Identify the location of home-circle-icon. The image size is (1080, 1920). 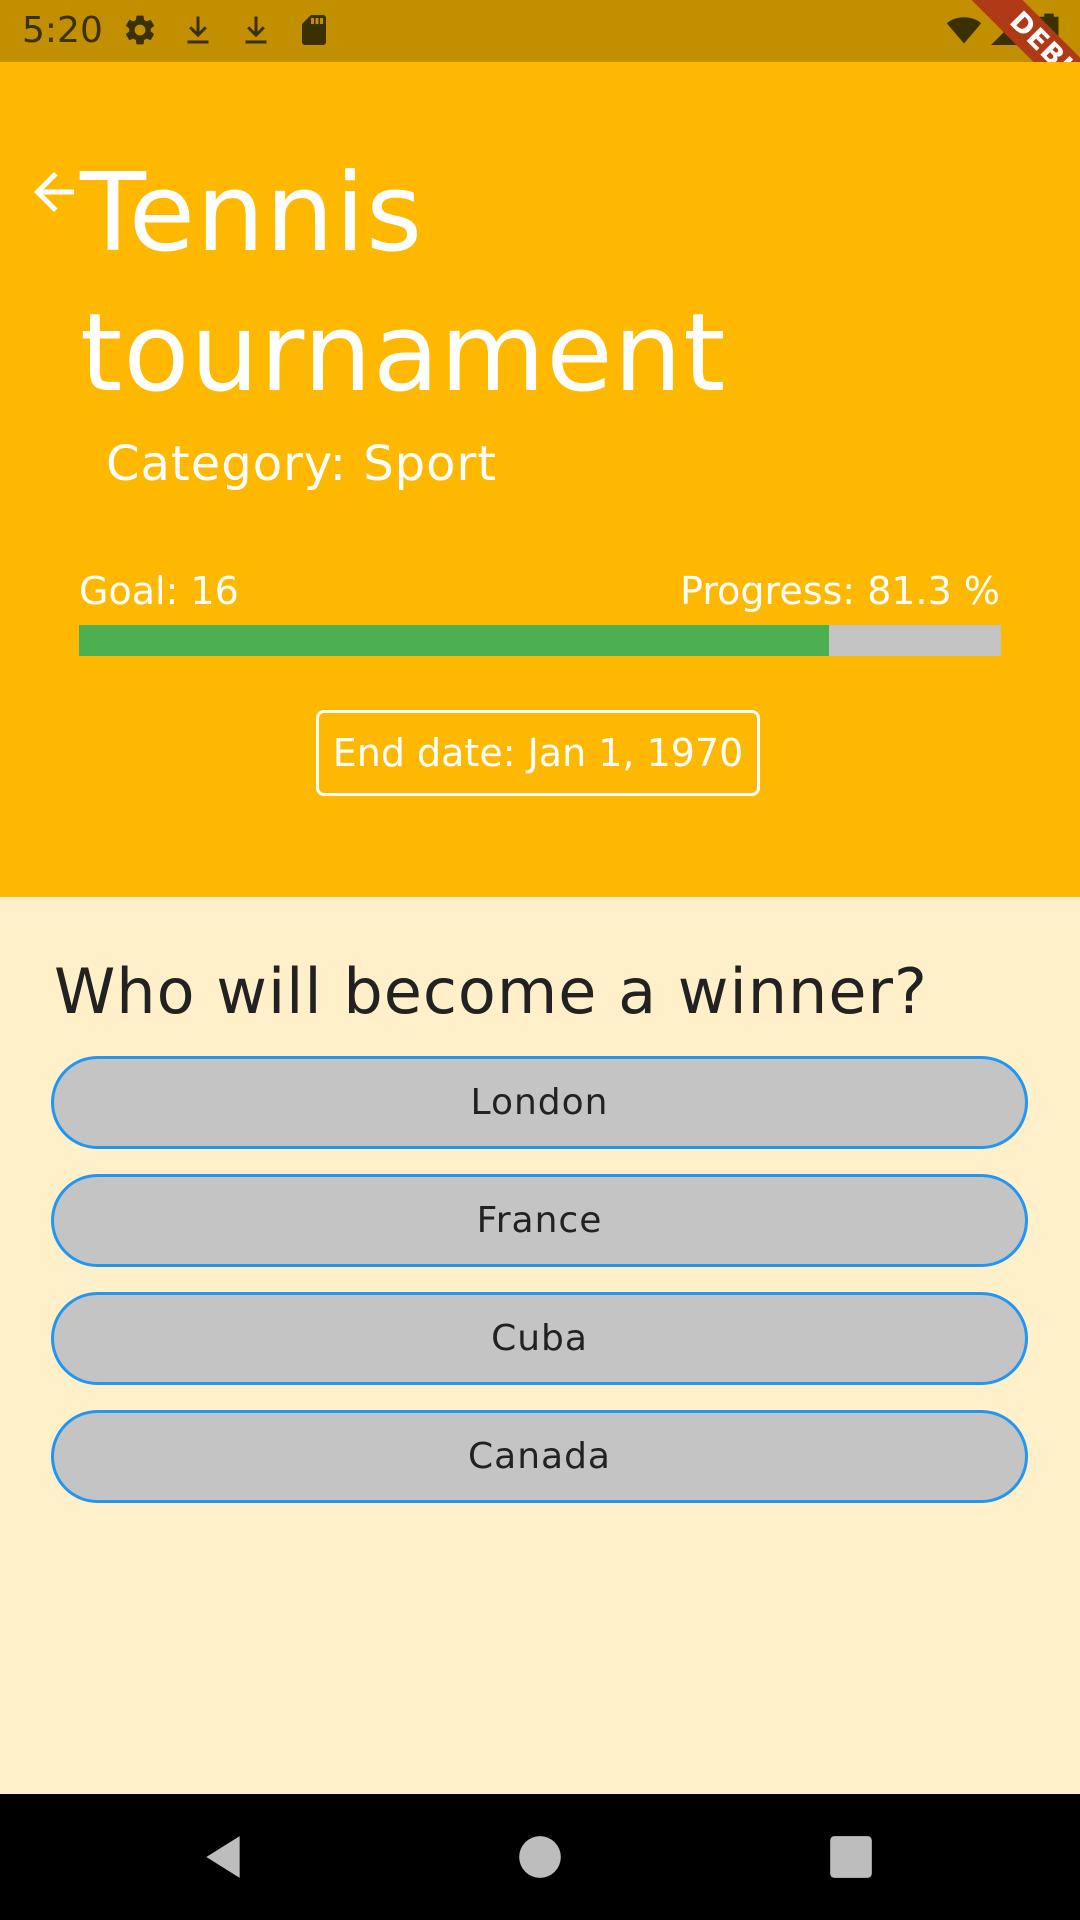
(540, 1861).